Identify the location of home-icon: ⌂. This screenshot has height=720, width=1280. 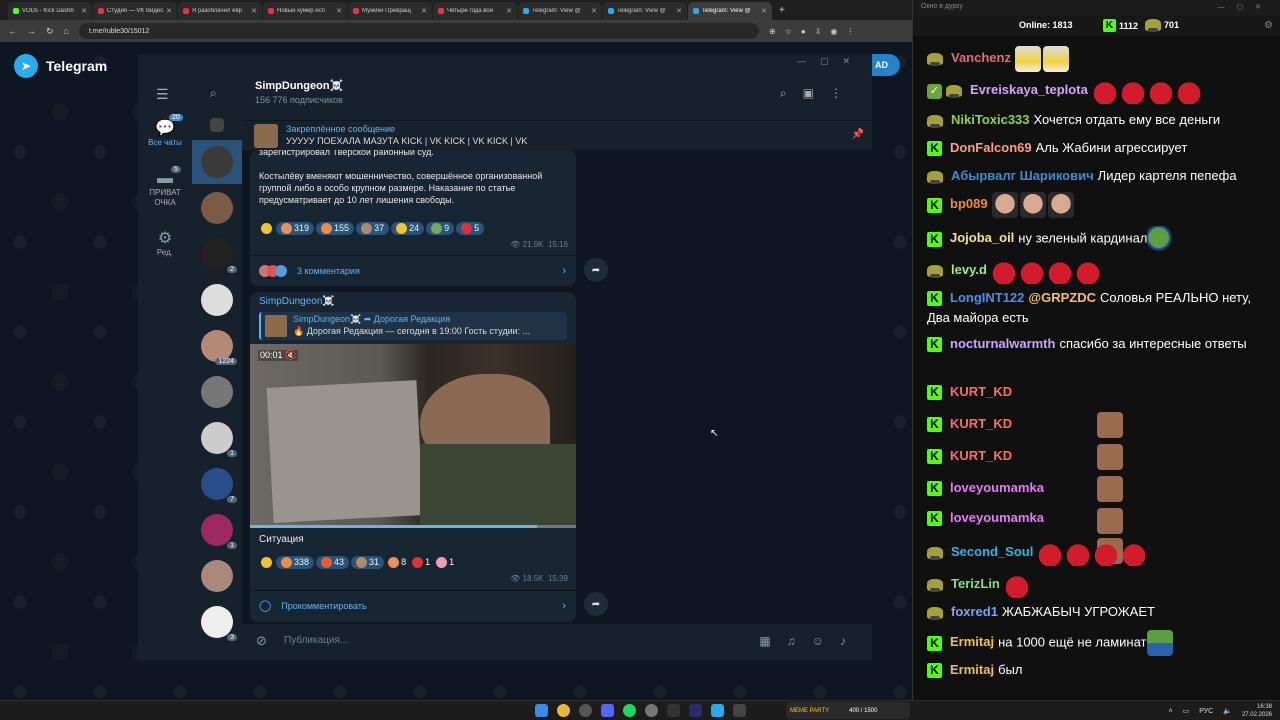
(66, 31).